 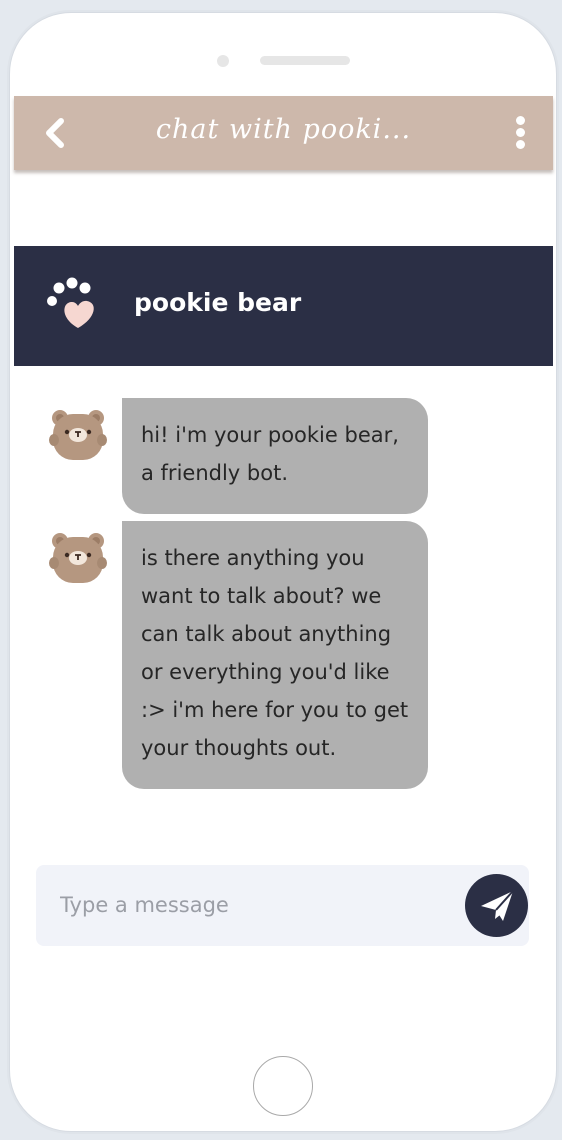 I want to click on bot-name: pookie bear, so click(x=218, y=302).